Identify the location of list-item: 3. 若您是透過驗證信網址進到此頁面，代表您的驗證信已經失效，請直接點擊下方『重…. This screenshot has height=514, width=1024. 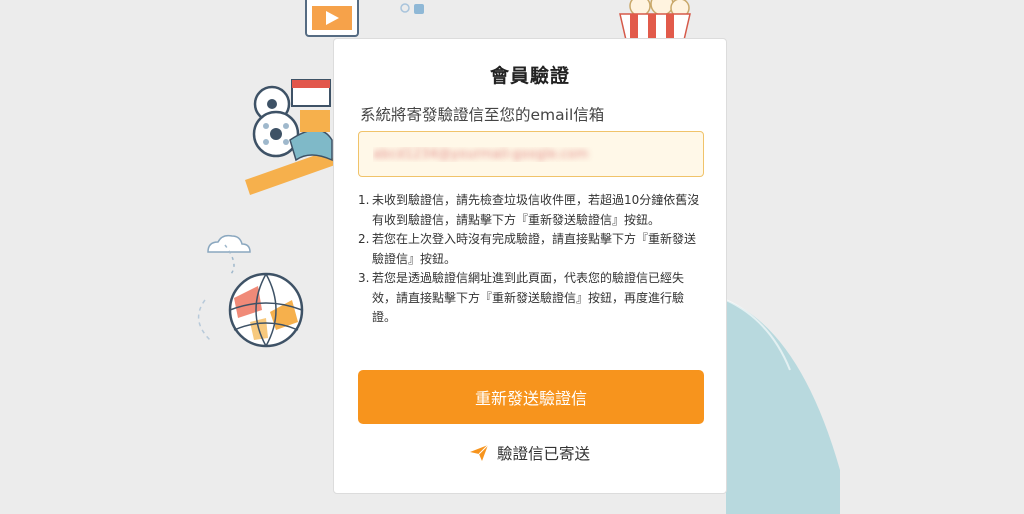
(532, 298).